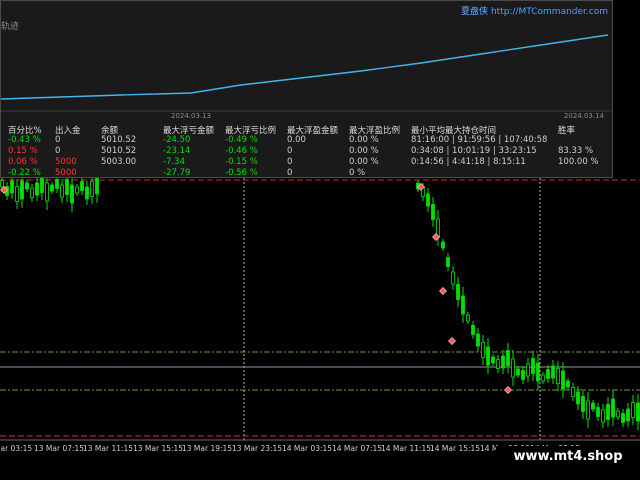 The width and height of the screenshot is (640, 480). I want to click on cell-max-dd-amount: -24.50, so click(177, 140).